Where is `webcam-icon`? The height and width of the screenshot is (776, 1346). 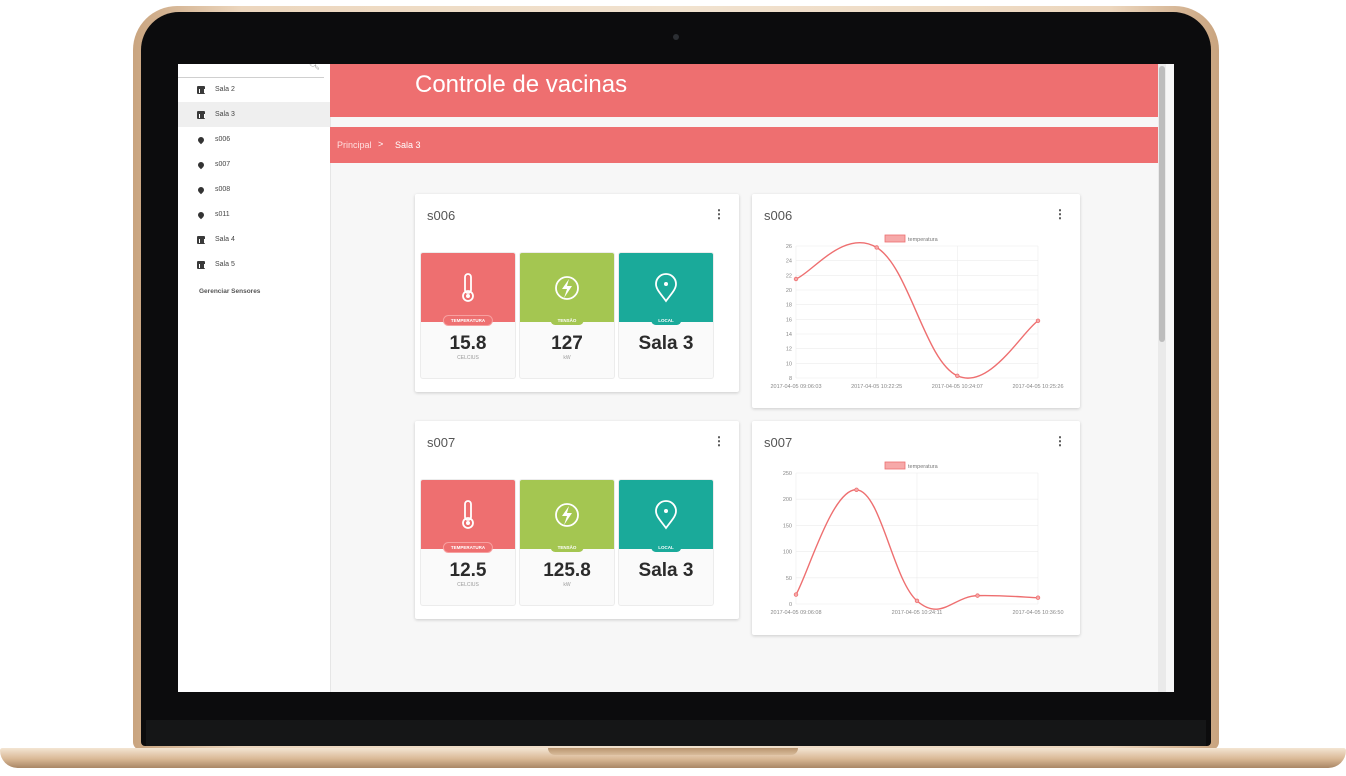
webcam-icon is located at coordinates (676, 37).